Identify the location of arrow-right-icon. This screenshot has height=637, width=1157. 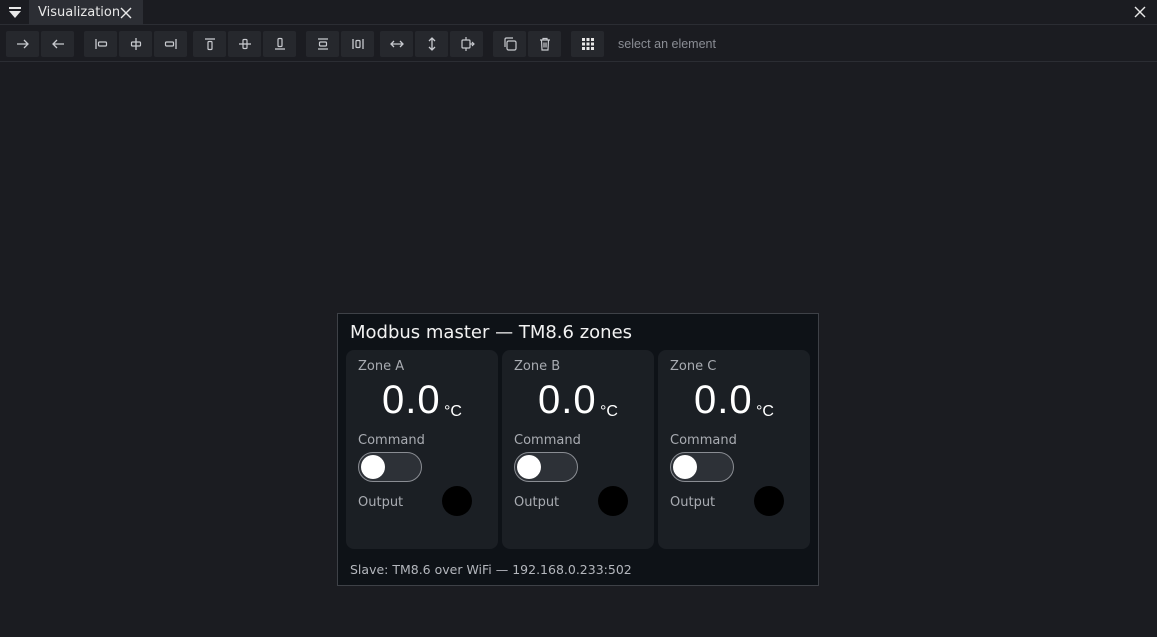
(22, 44).